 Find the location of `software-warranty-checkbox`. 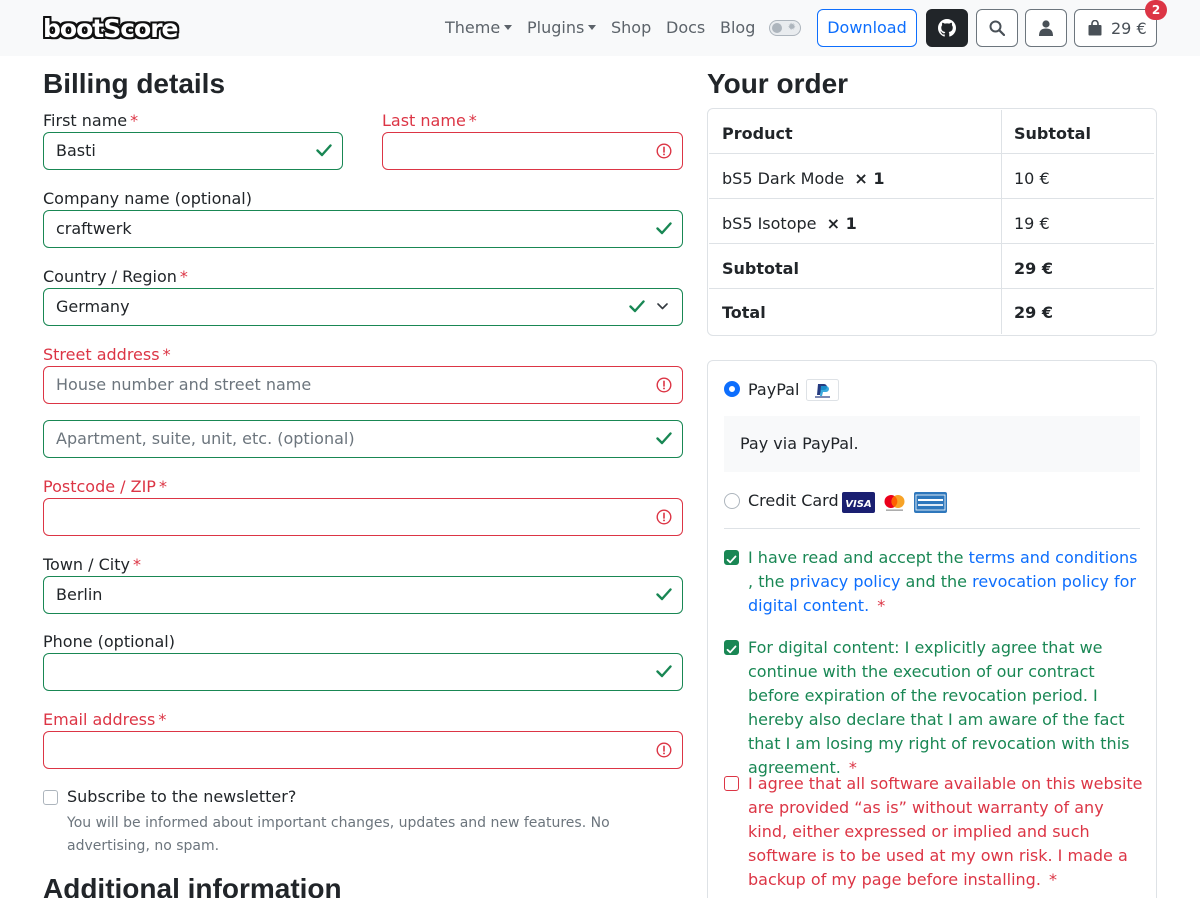

software-warranty-checkbox is located at coordinates (731, 783).